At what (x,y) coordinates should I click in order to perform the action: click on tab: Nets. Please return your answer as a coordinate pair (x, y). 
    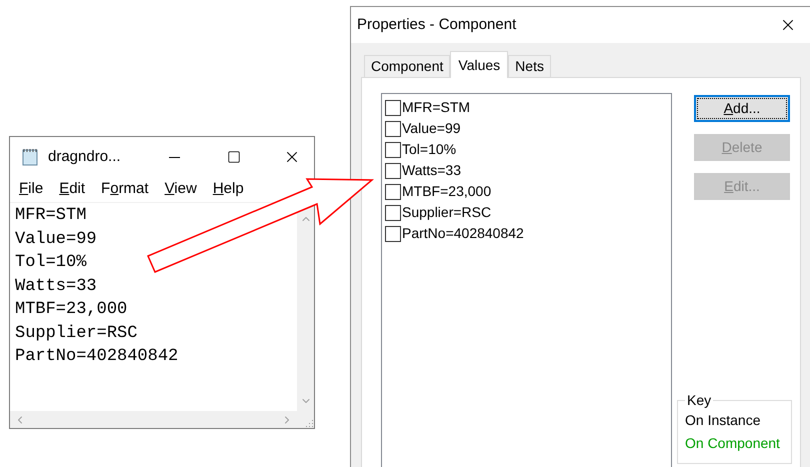
    Looking at the image, I should click on (529, 66).